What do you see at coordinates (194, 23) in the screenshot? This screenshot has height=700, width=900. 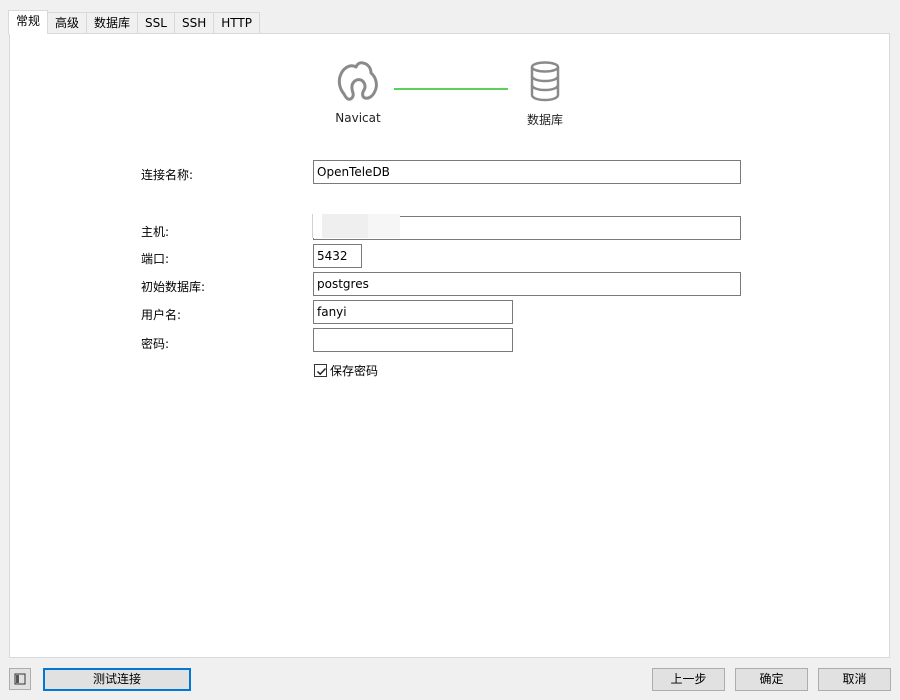 I see `tab-ssh: SSH` at bounding box center [194, 23].